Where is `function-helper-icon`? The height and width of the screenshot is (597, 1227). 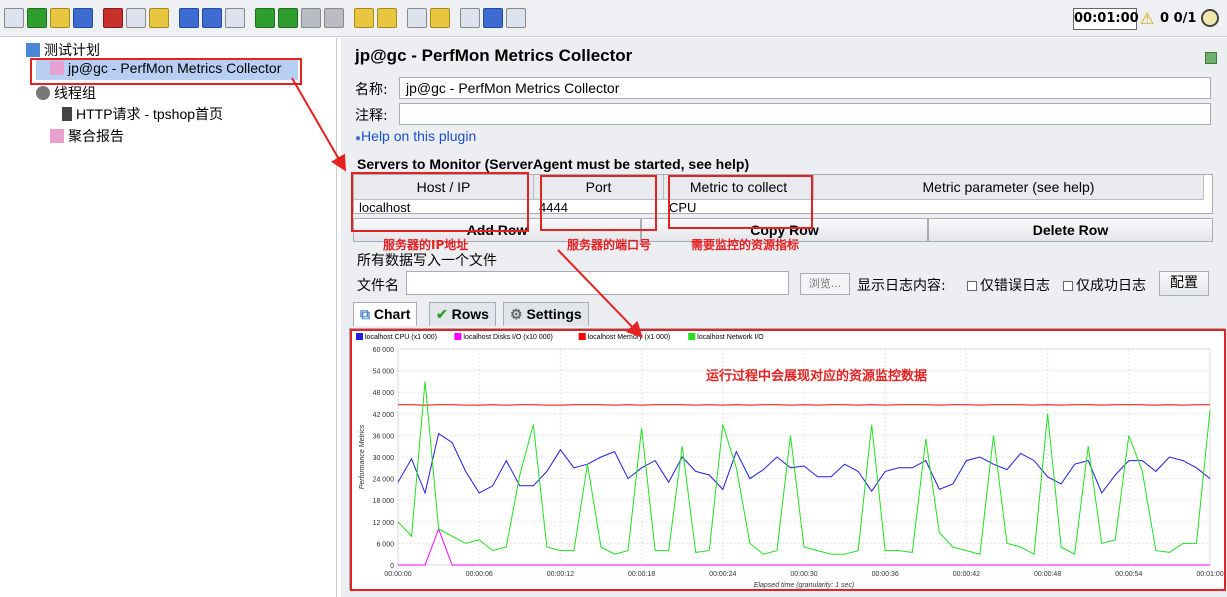 function-helper-icon is located at coordinates (470, 18).